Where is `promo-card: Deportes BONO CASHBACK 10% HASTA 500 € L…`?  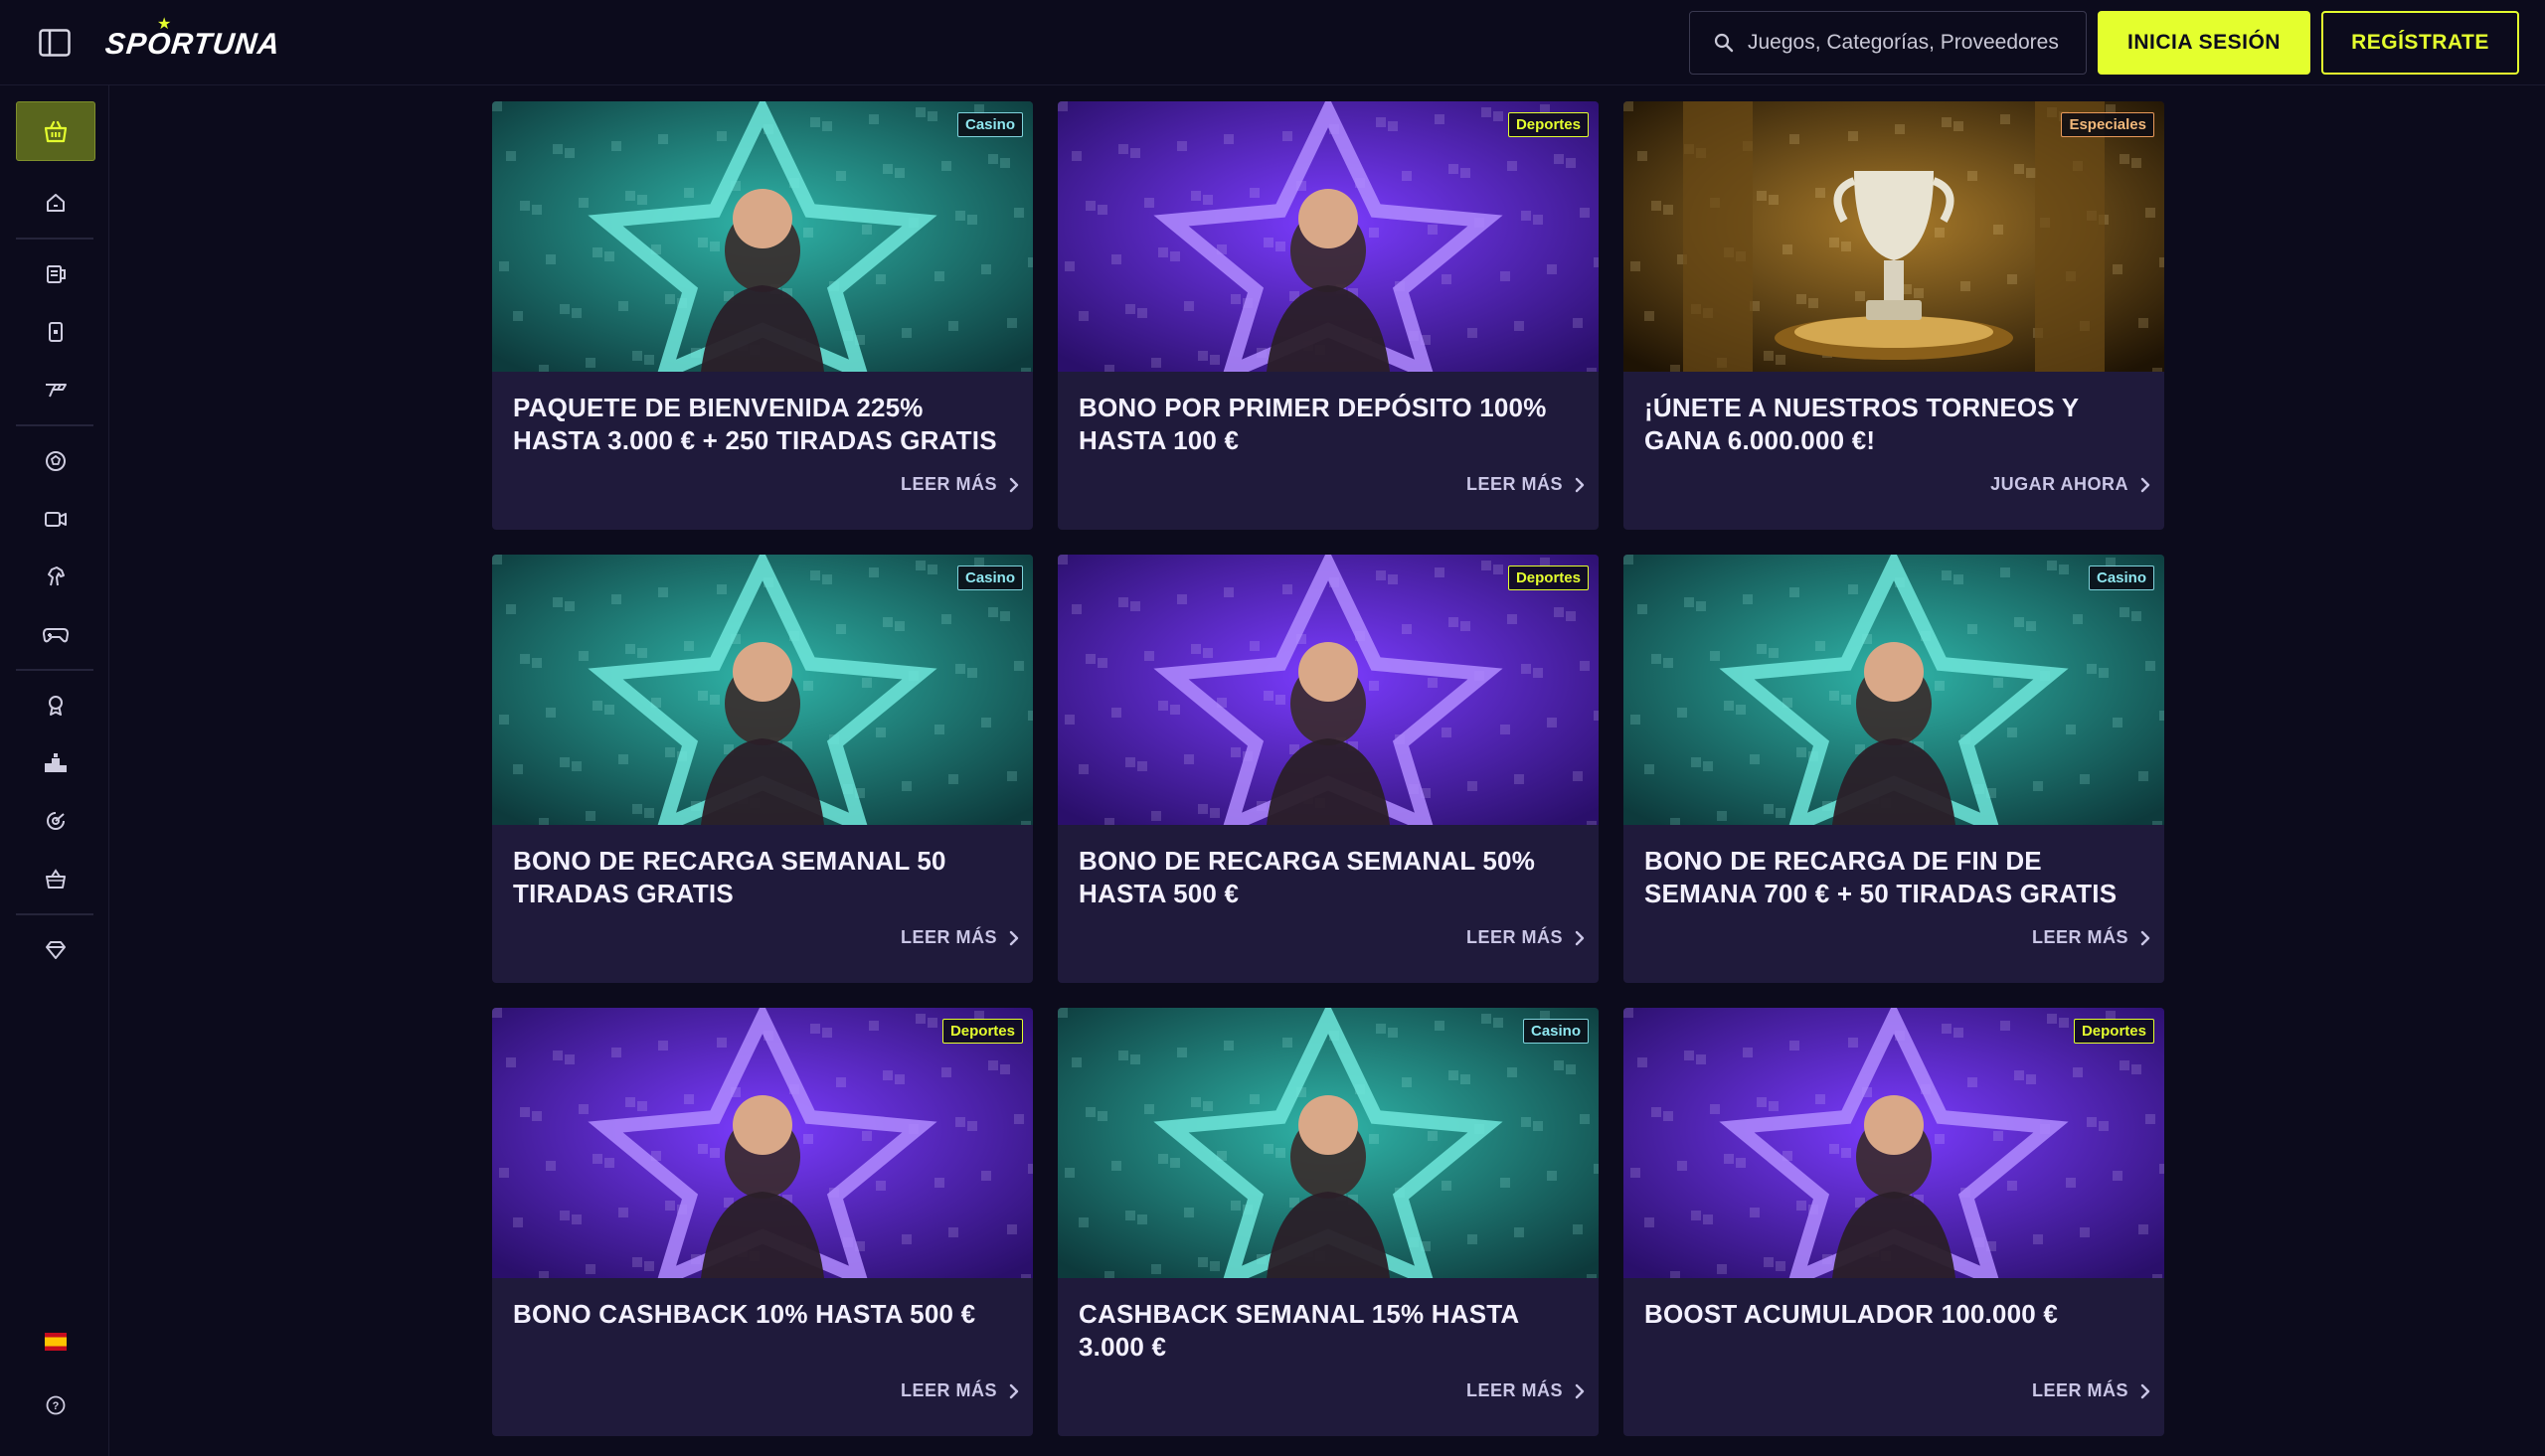
promo-card: Deportes BONO CASHBACK 10% HASTA 500 € L… is located at coordinates (762, 1222).